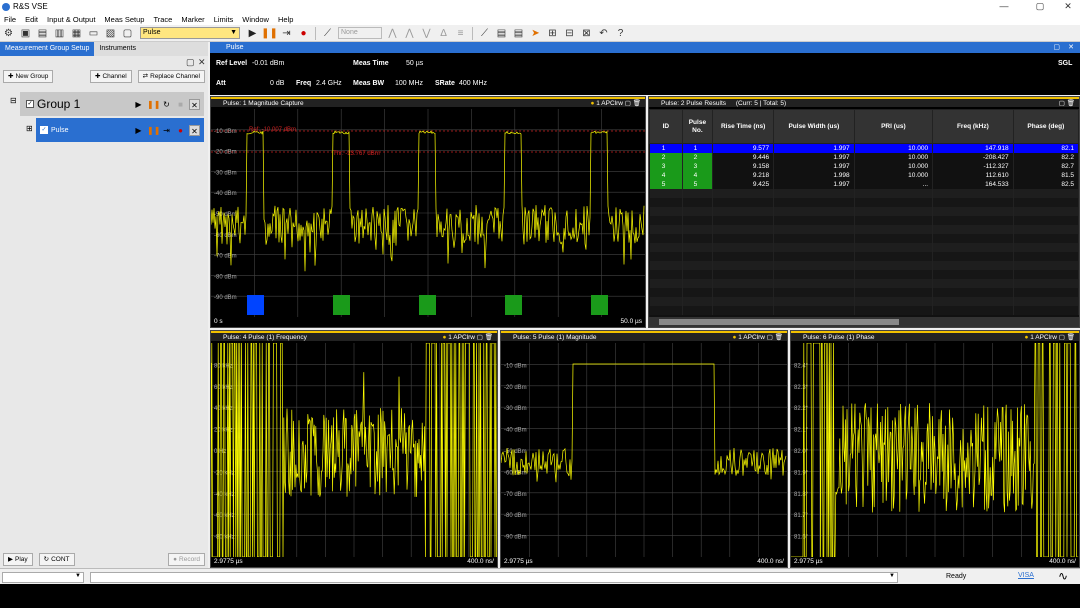  Describe the element at coordinates (484, 33) in the screenshot. I see `auto-icon: ⟋` at that location.